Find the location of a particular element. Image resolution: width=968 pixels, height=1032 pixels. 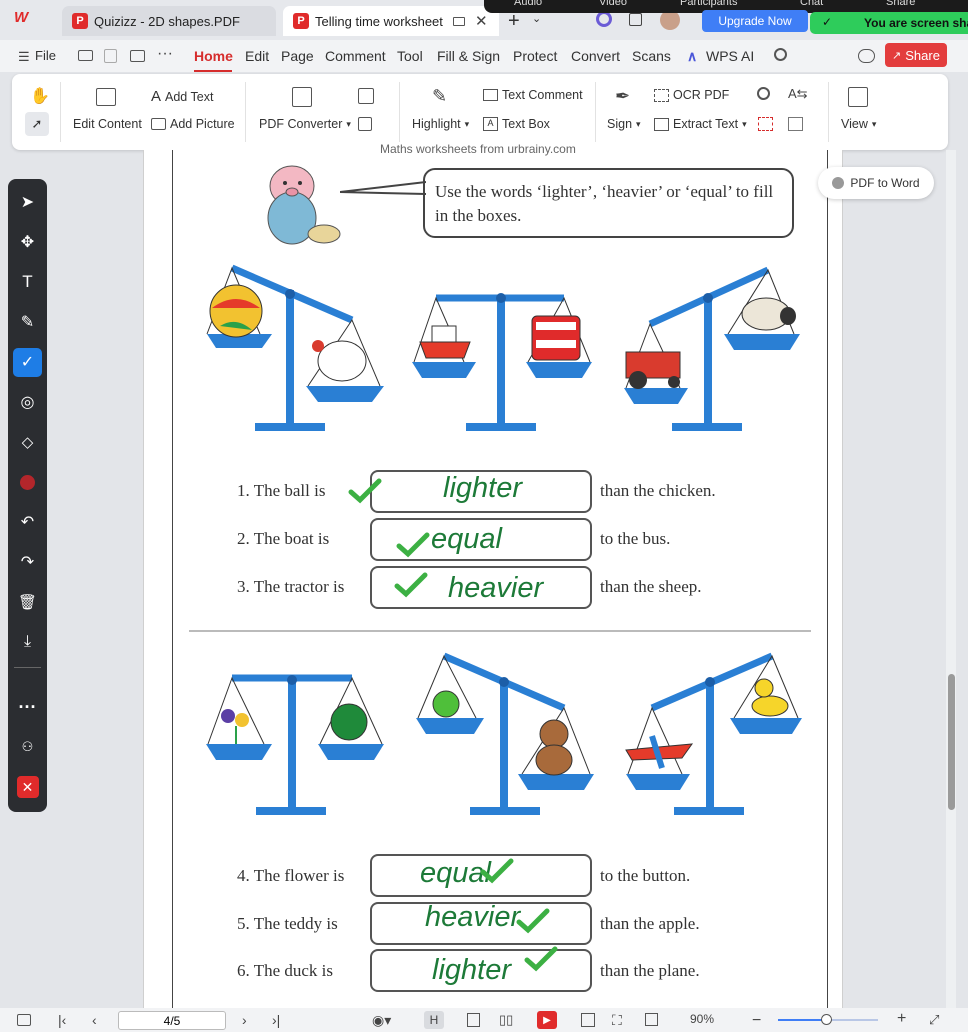

add-text-button: A Add Text is located at coordinates (182, 96).